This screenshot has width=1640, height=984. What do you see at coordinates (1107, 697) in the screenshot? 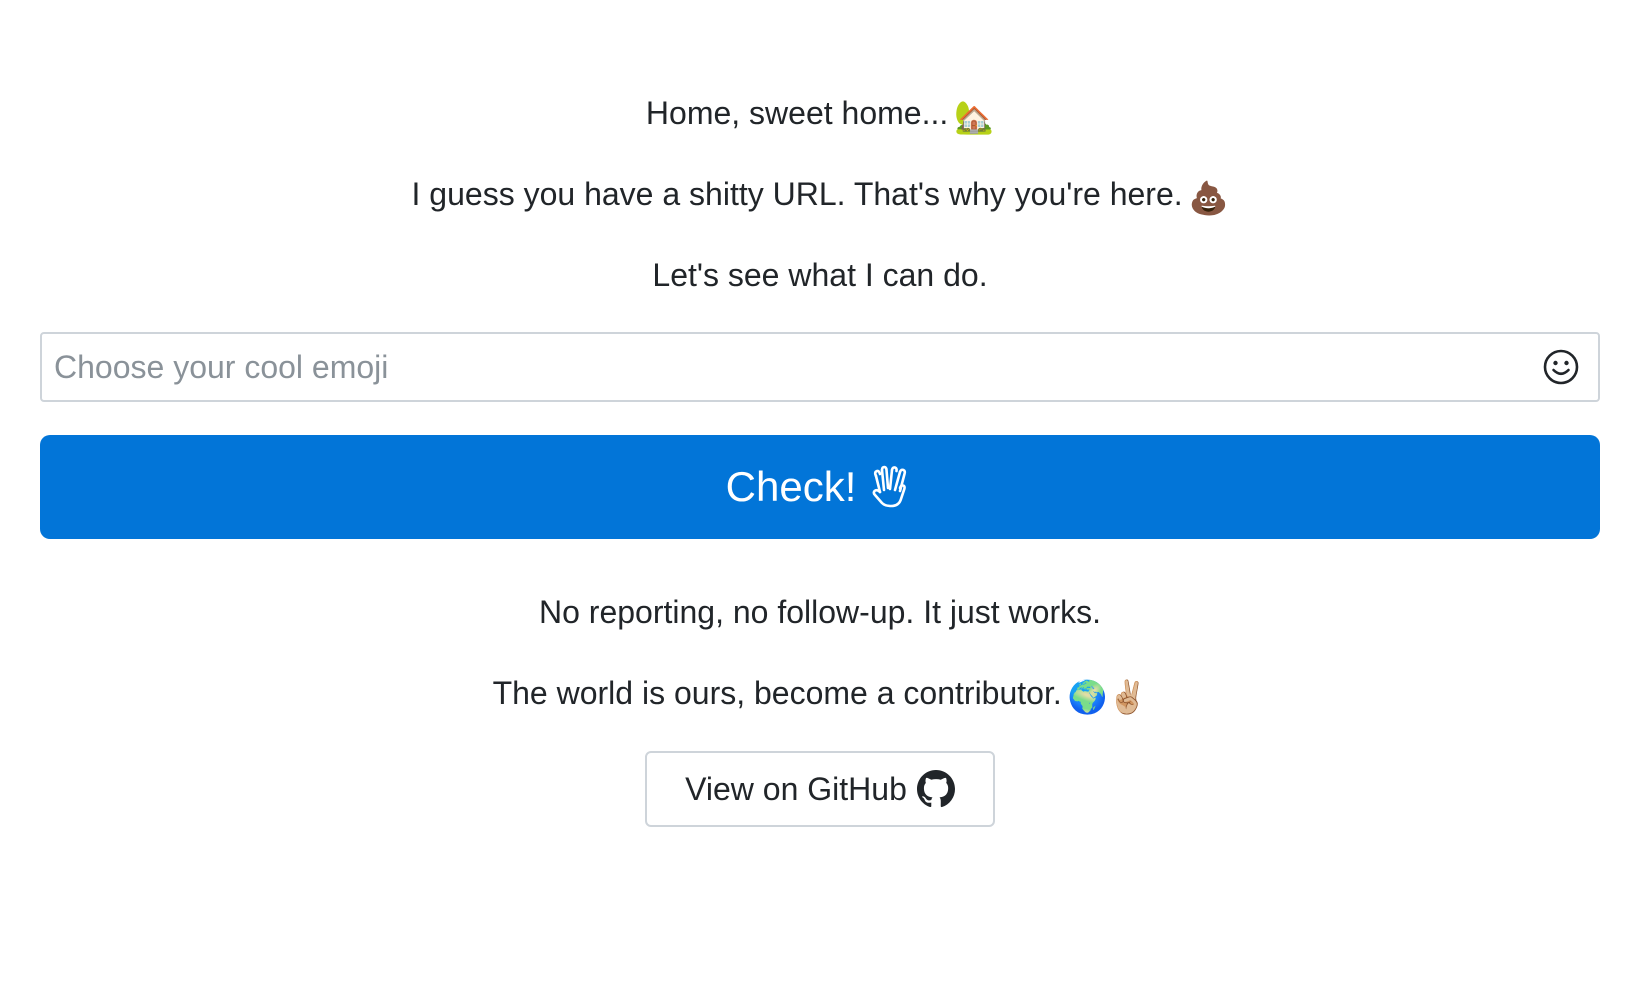
I see `globe-peace-icon: 🌍✌🏼` at bounding box center [1107, 697].